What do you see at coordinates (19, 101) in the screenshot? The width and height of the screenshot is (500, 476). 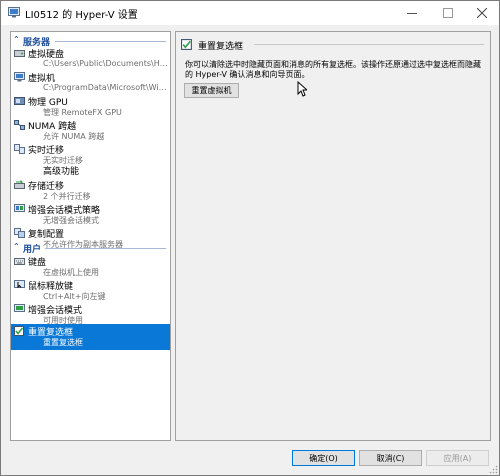 I see `gpu-icon` at bounding box center [19, 101].